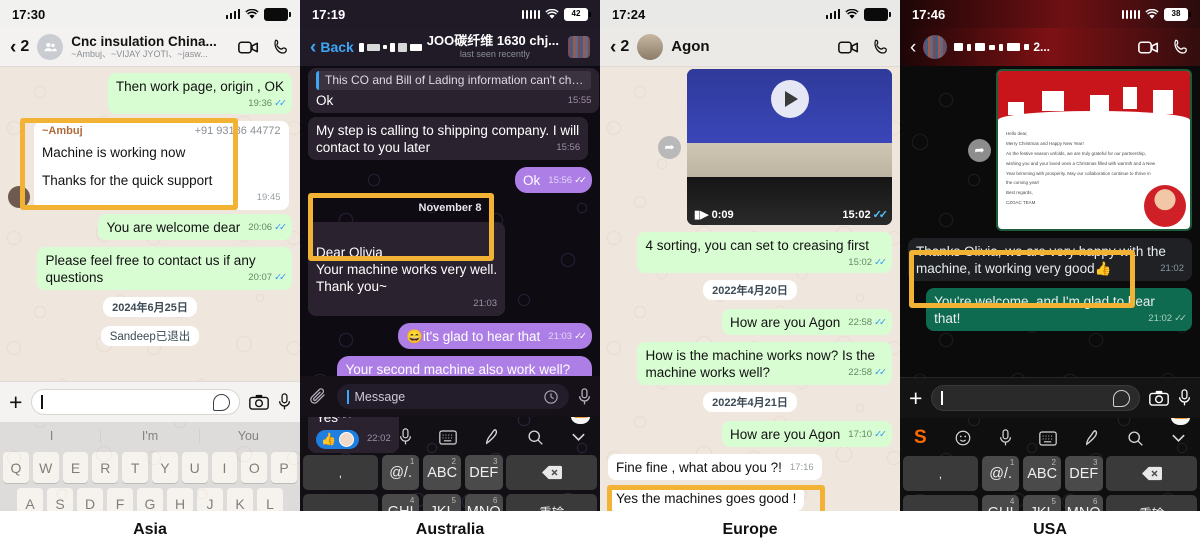  Describe the element at coordinates (785, 322) in the screenshot. I see `message-text: How are you Agon` at that location.